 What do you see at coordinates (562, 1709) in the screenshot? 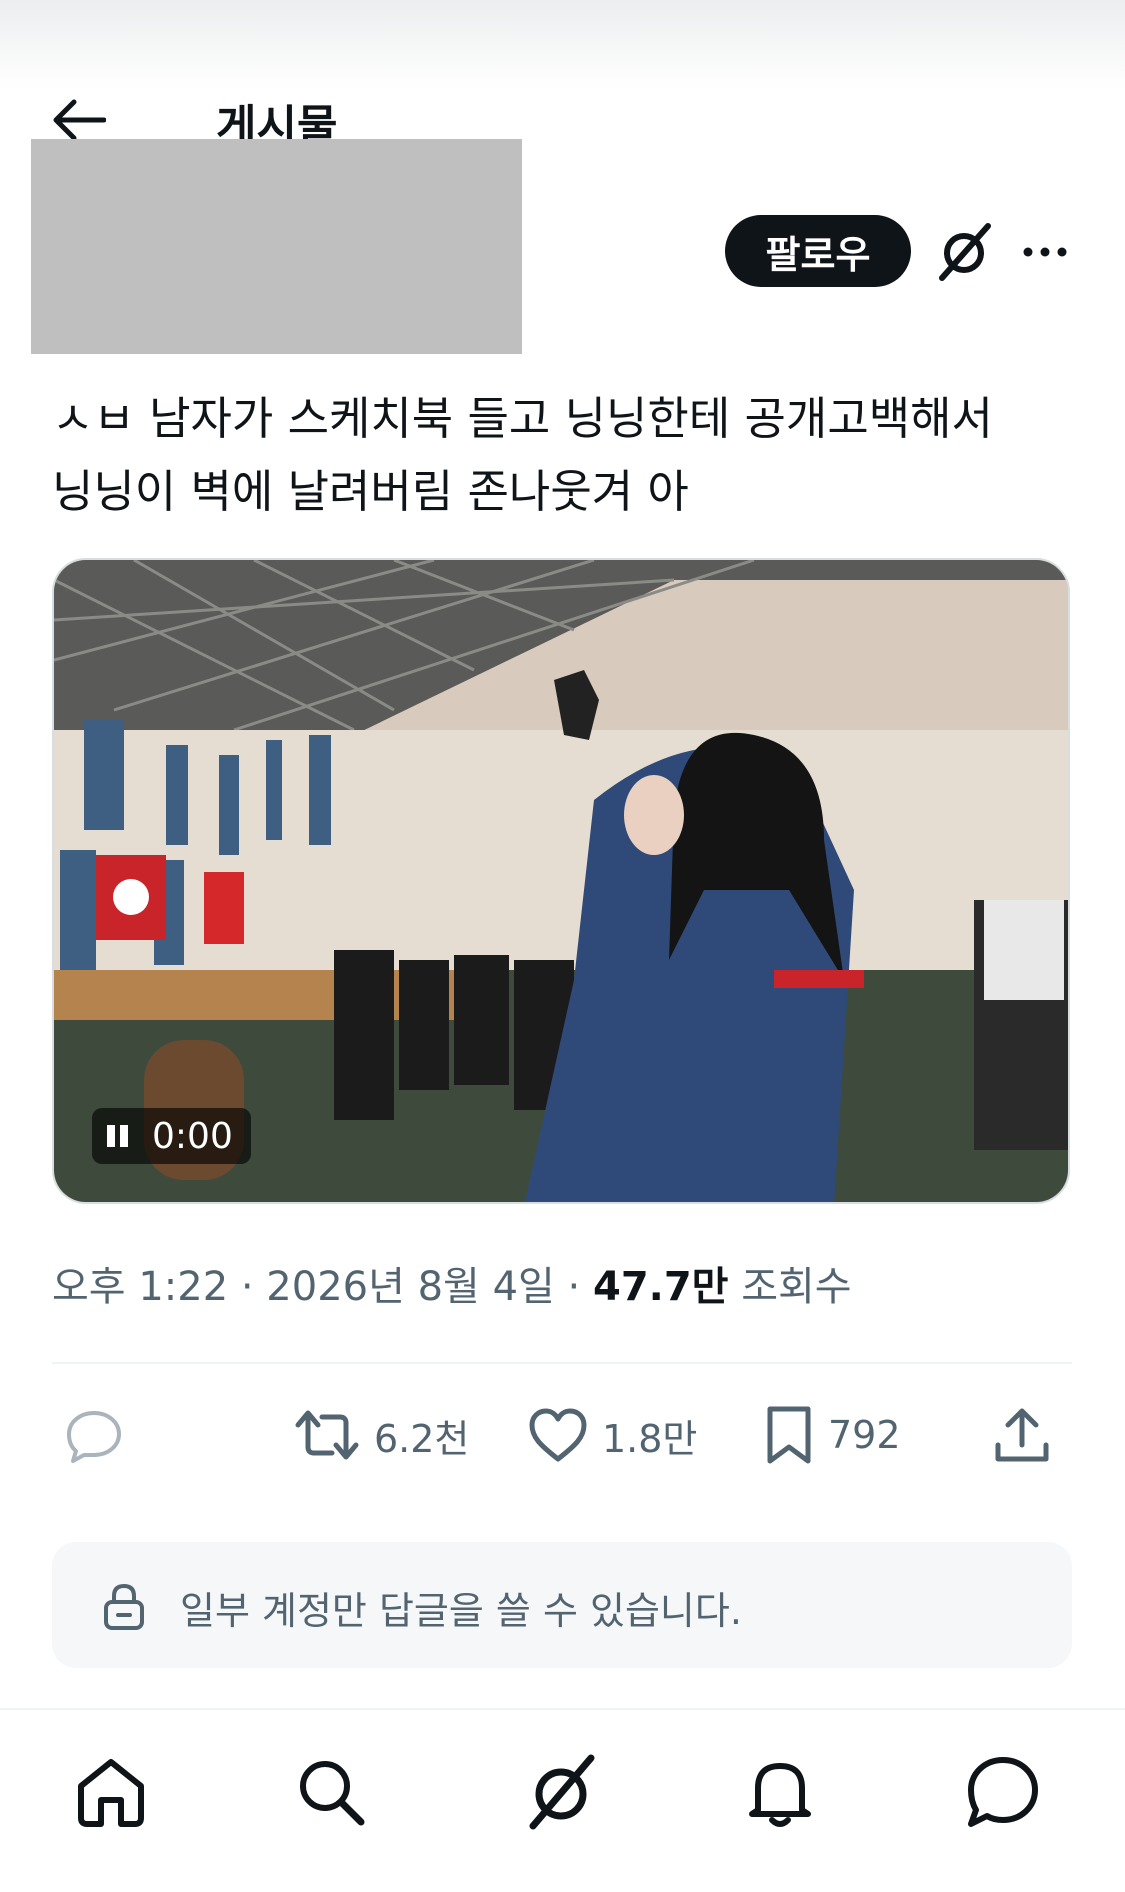
I see `bottom-nav-divider` at bounding box center [562, 1709].